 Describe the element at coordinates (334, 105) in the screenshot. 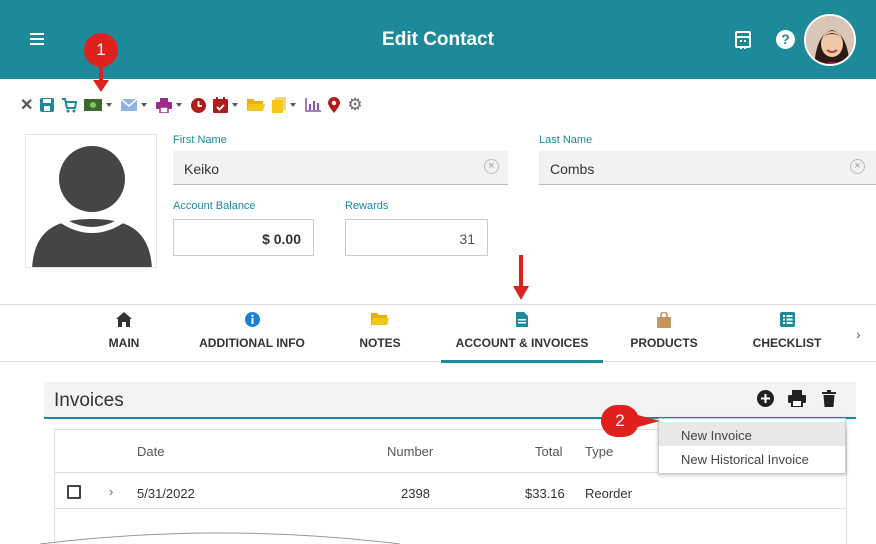

I see `map-marker-icon` at that location.